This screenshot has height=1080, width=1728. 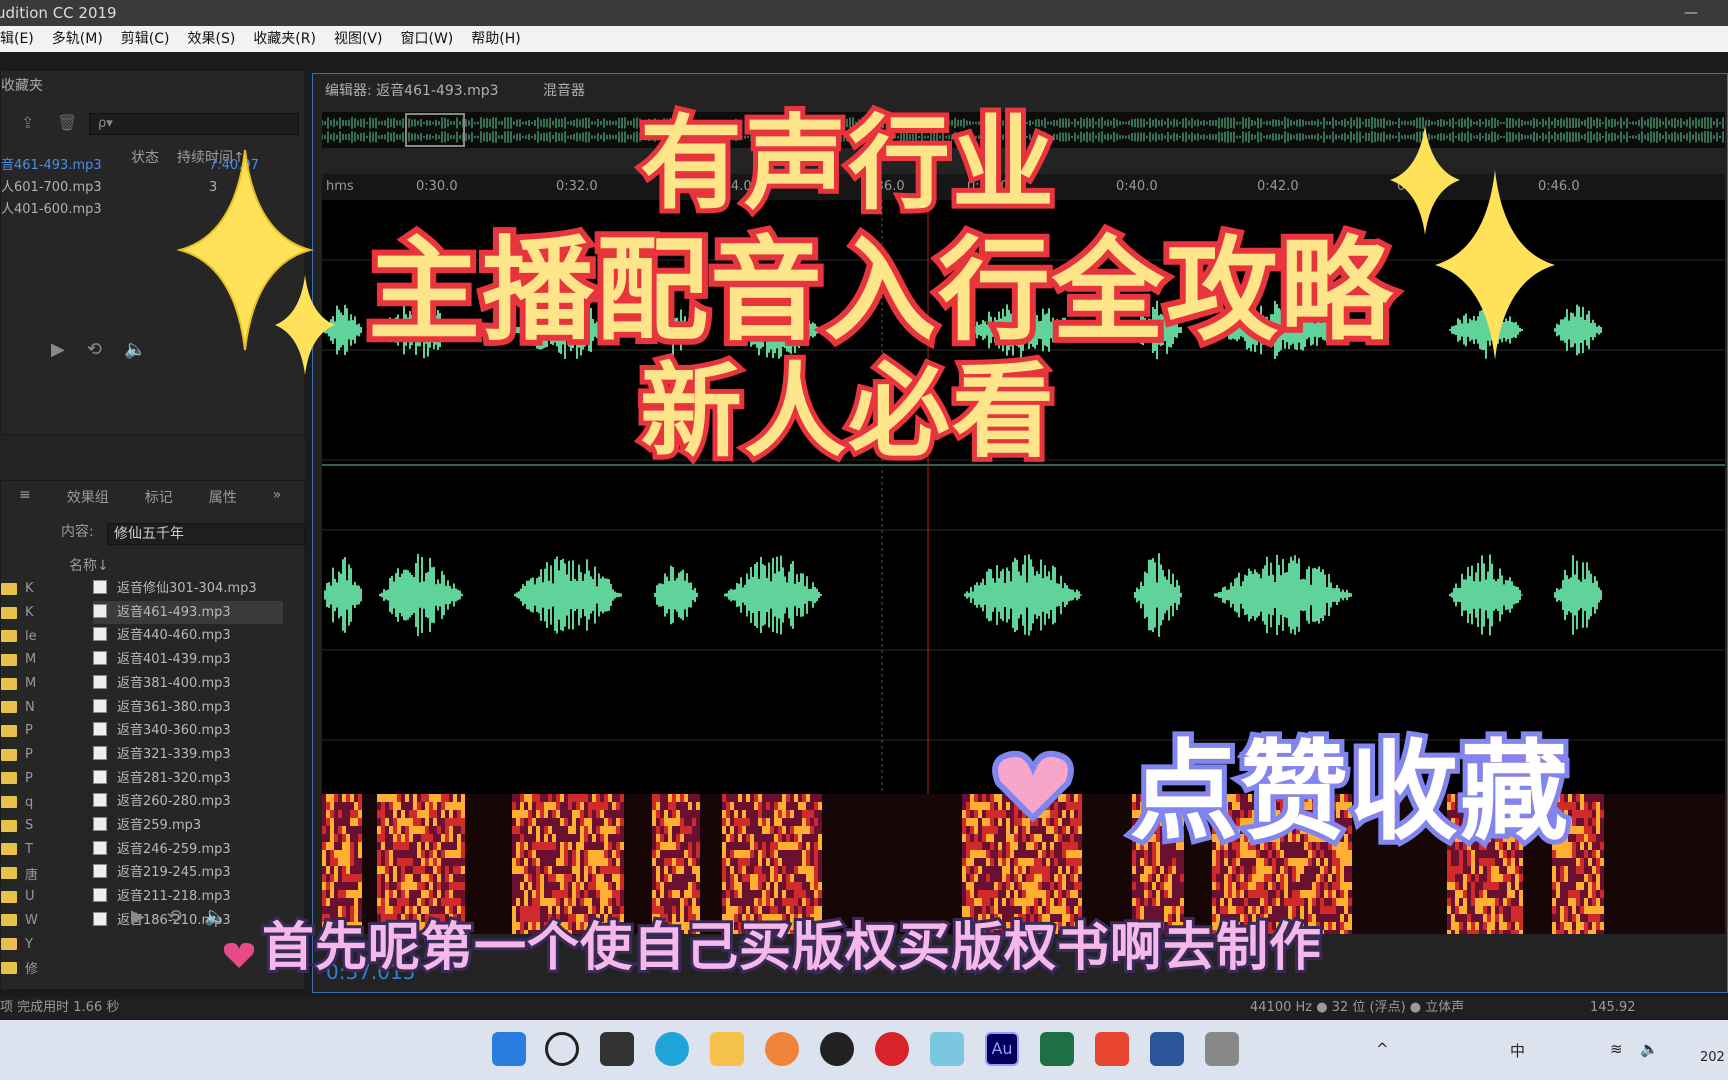 What do you see at coordinates (672, 1049) in the screenshot?
I see `edge-icon` at bounding box center [672, 1049].